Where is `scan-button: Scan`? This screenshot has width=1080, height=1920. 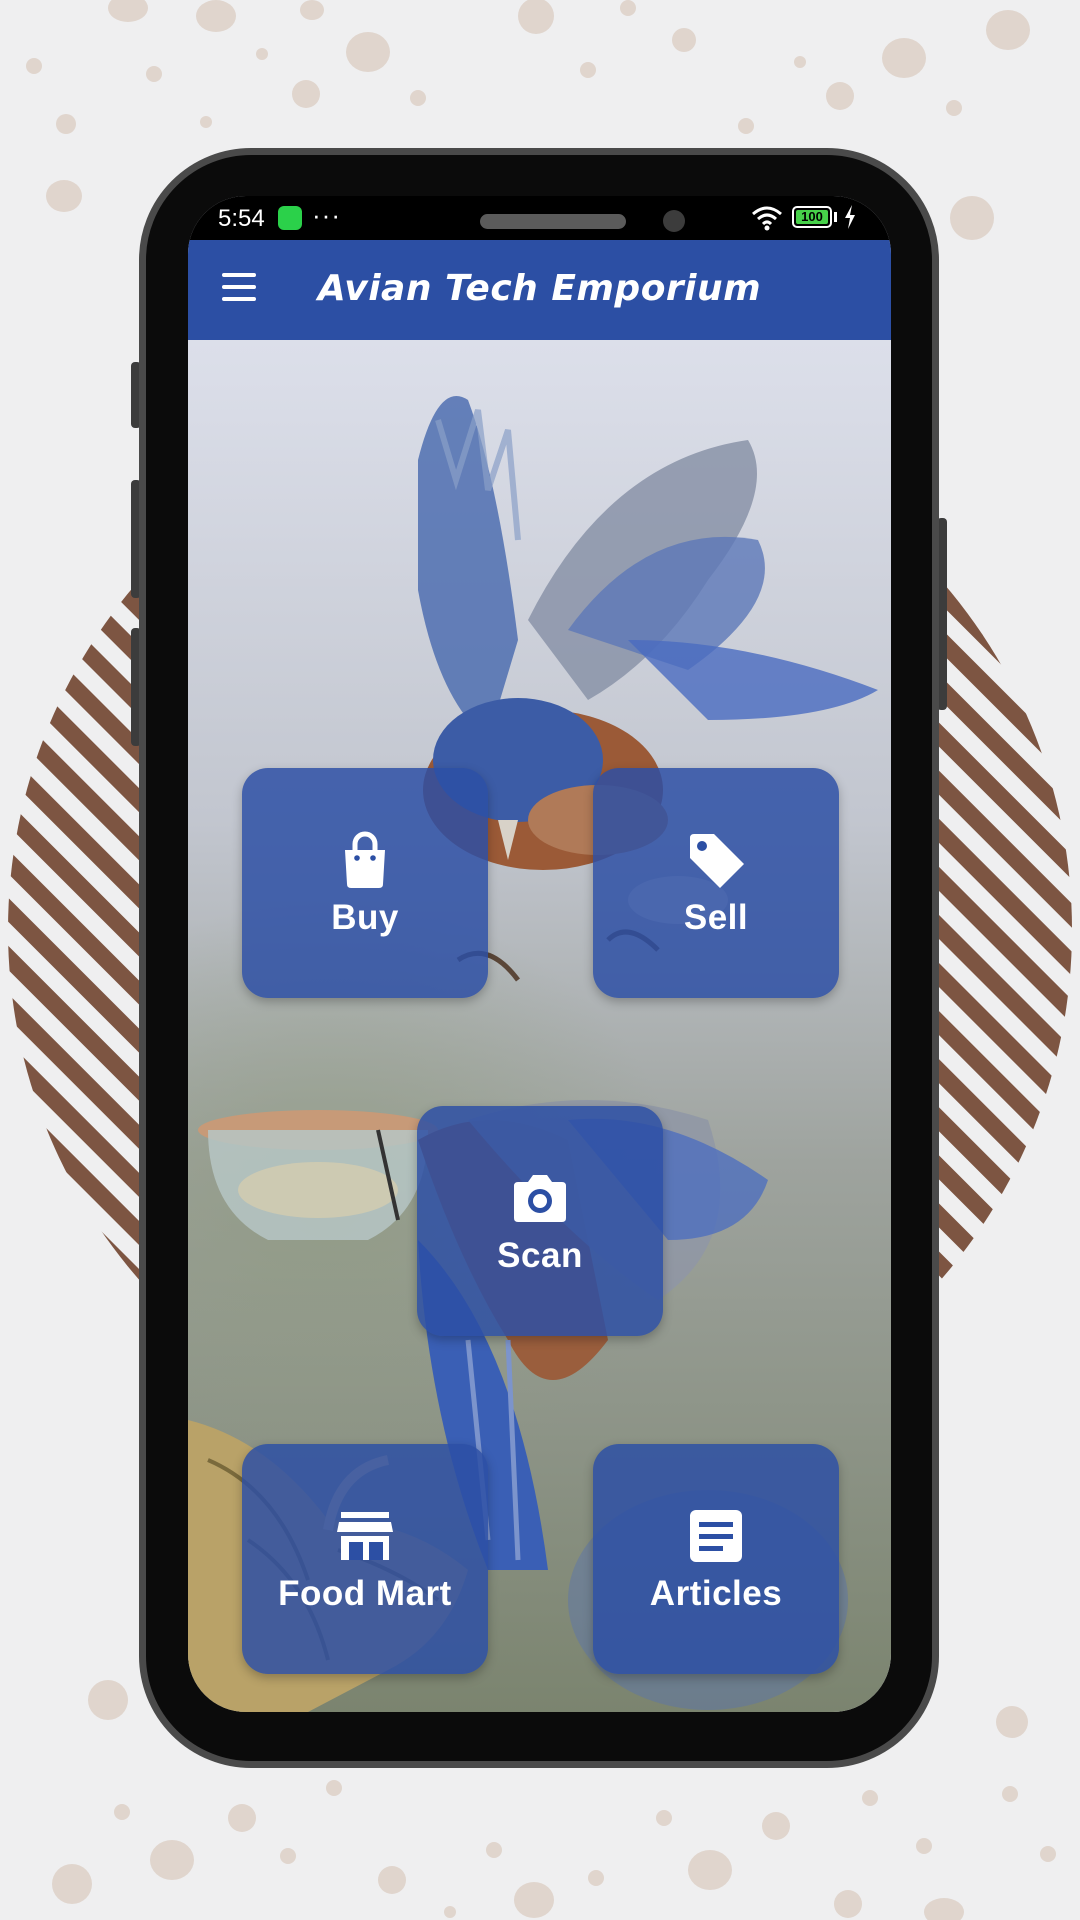
scan-button: Scan is located at coordinates (540, 1221).